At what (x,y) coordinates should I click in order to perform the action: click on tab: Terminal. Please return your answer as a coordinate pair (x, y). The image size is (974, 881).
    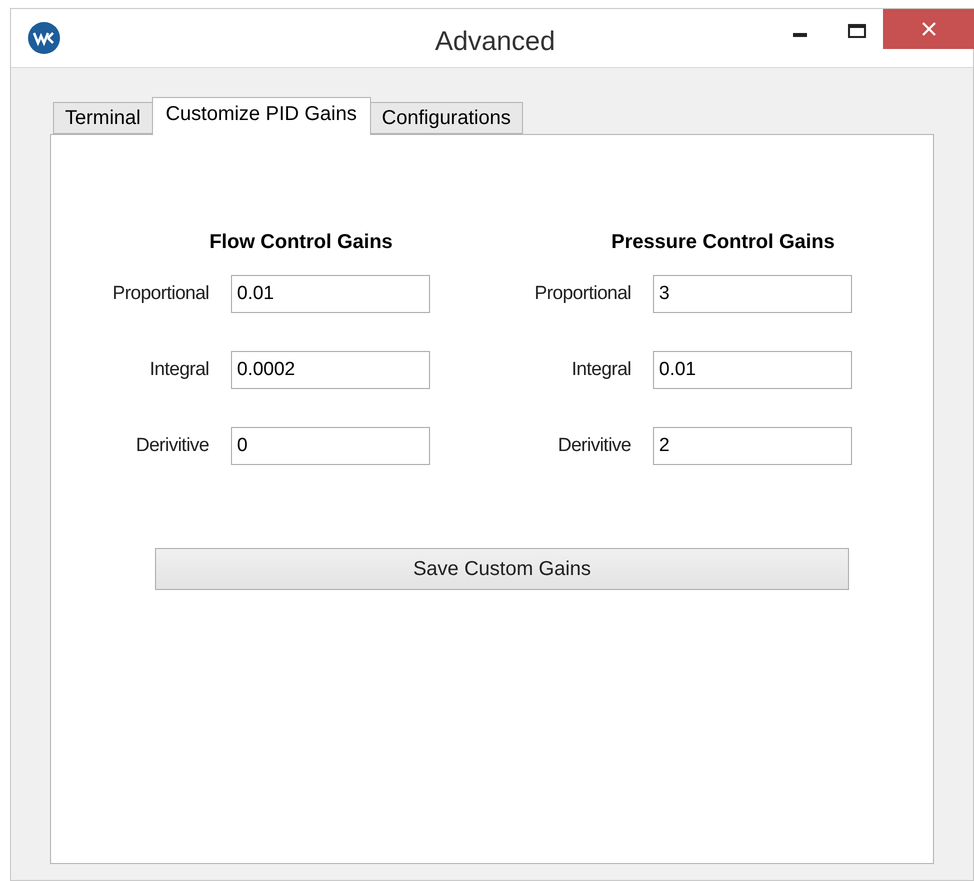
    Looking at the image, I should click on (103, 118).